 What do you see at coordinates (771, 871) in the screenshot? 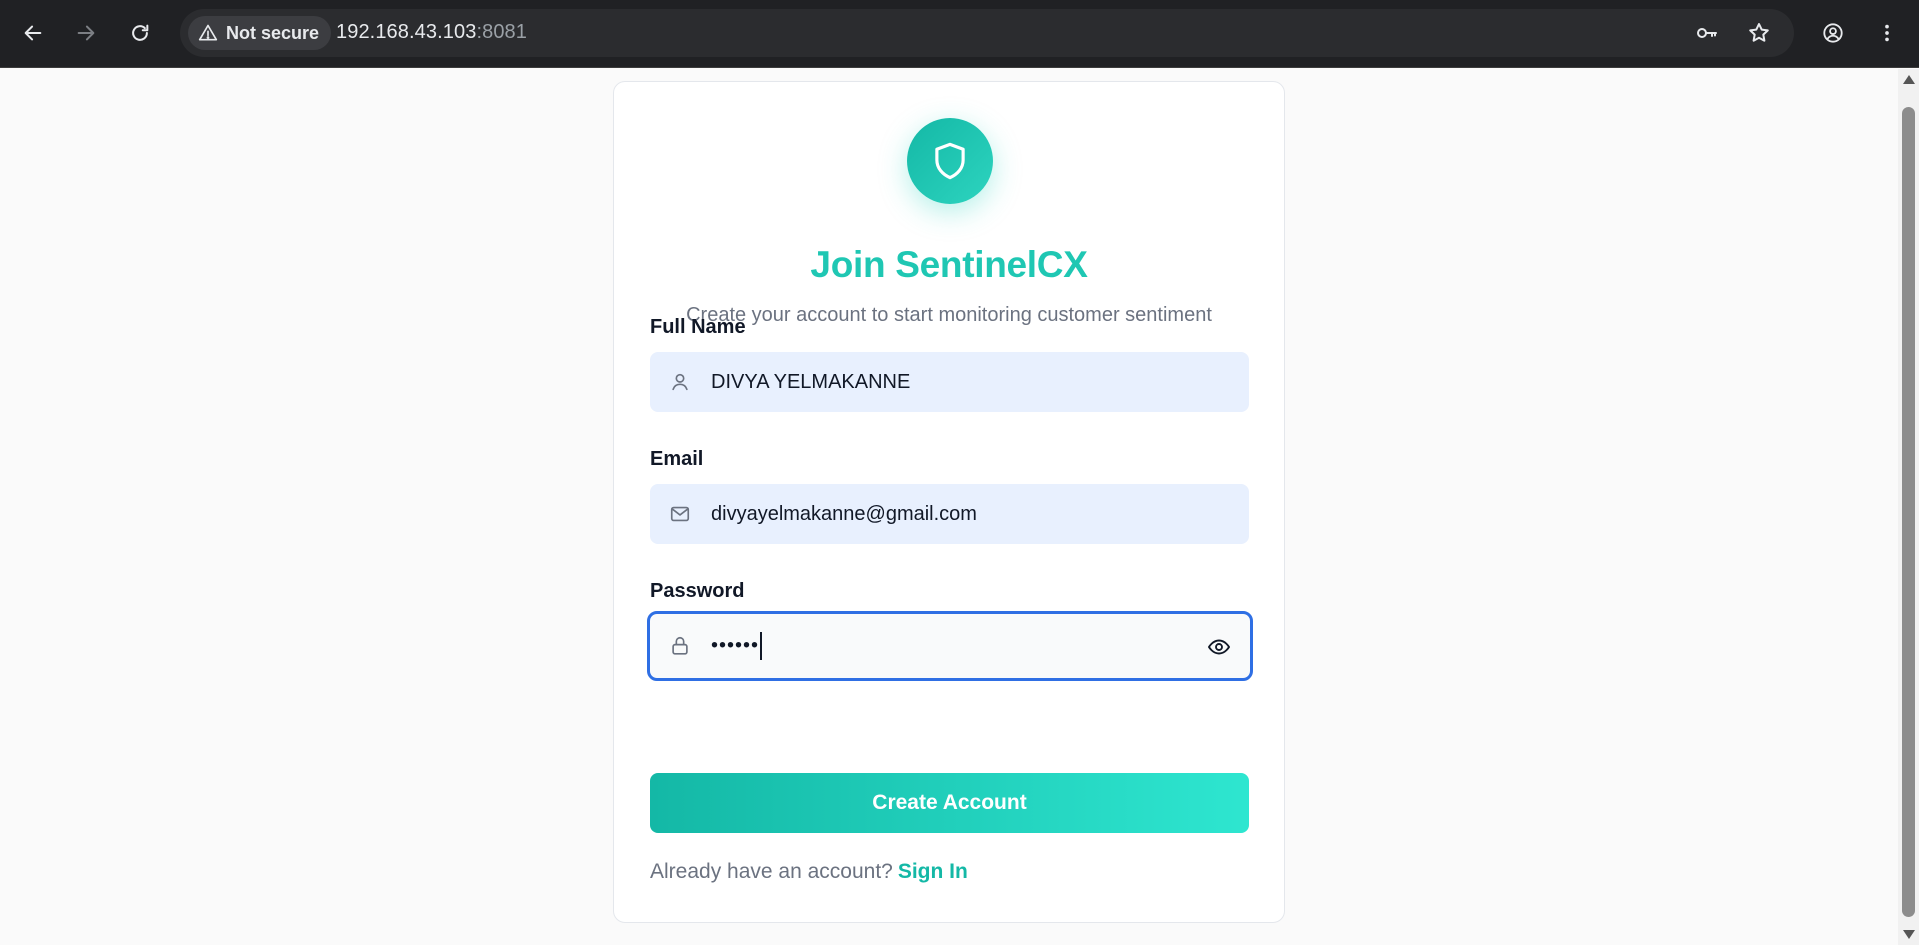
I see `signin-prompt-text: Already have an account?` at bounding box center [771, 871].